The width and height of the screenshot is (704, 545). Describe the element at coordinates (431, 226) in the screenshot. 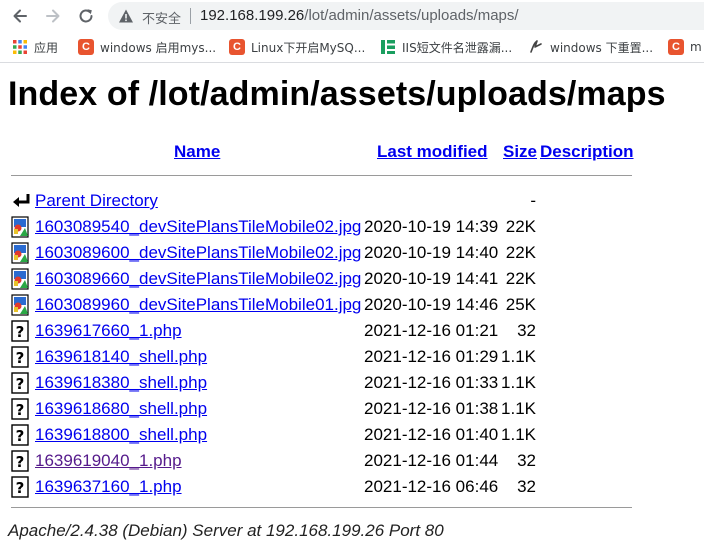

I see `file-modified: 2020-10-19 14:39` at that location.